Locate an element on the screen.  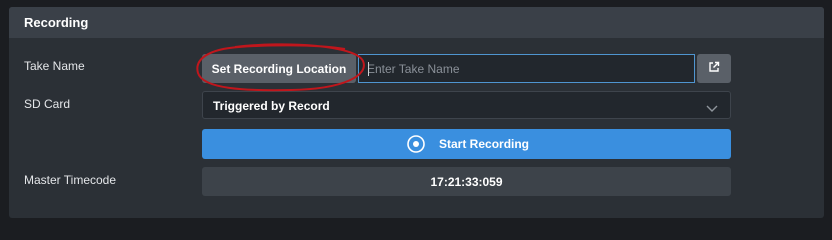
open-external-button is located at coordinates (714, 68).